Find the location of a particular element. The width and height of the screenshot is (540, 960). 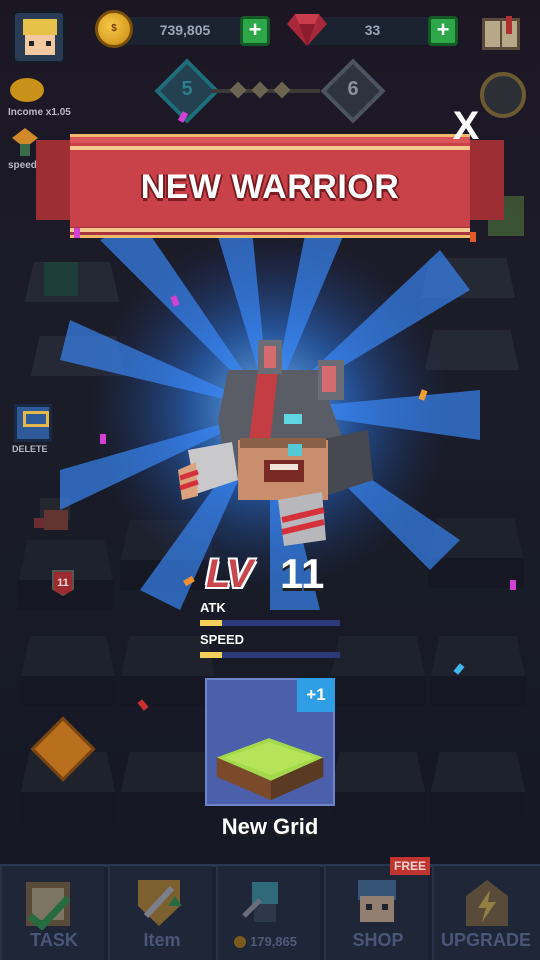

hero-icon is located at coordinates (260, 902).